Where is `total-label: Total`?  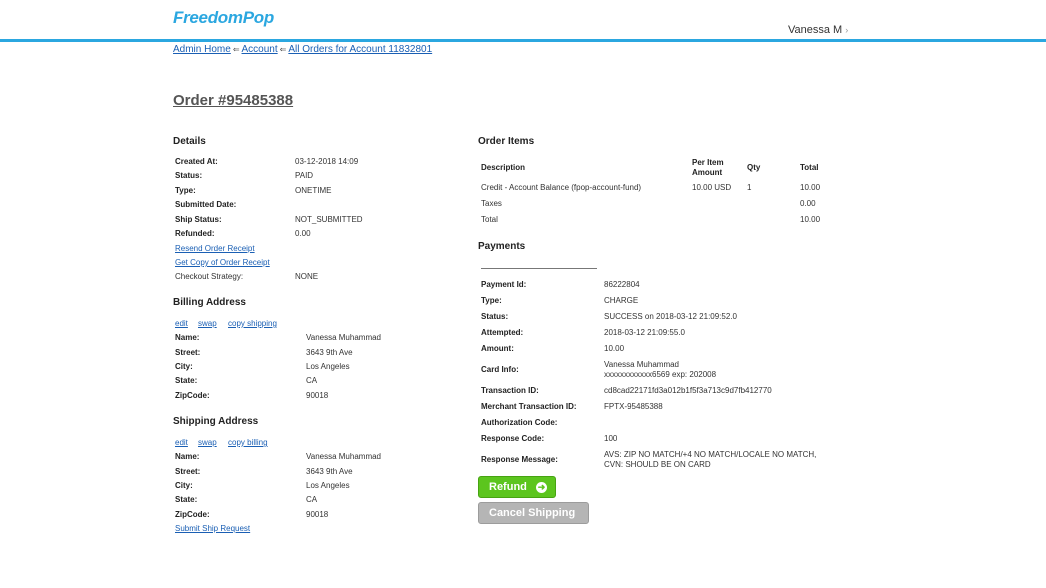
total-label: Total is located at coordinates (489, 219).